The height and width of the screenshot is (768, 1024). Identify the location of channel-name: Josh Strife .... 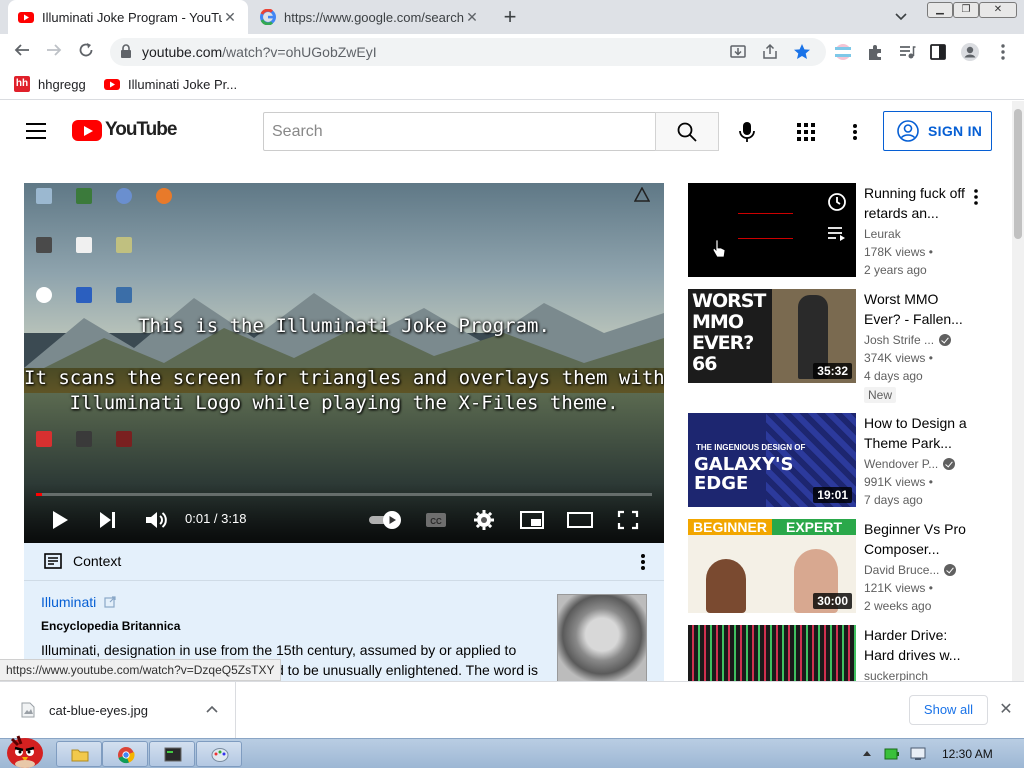
(899, 340).